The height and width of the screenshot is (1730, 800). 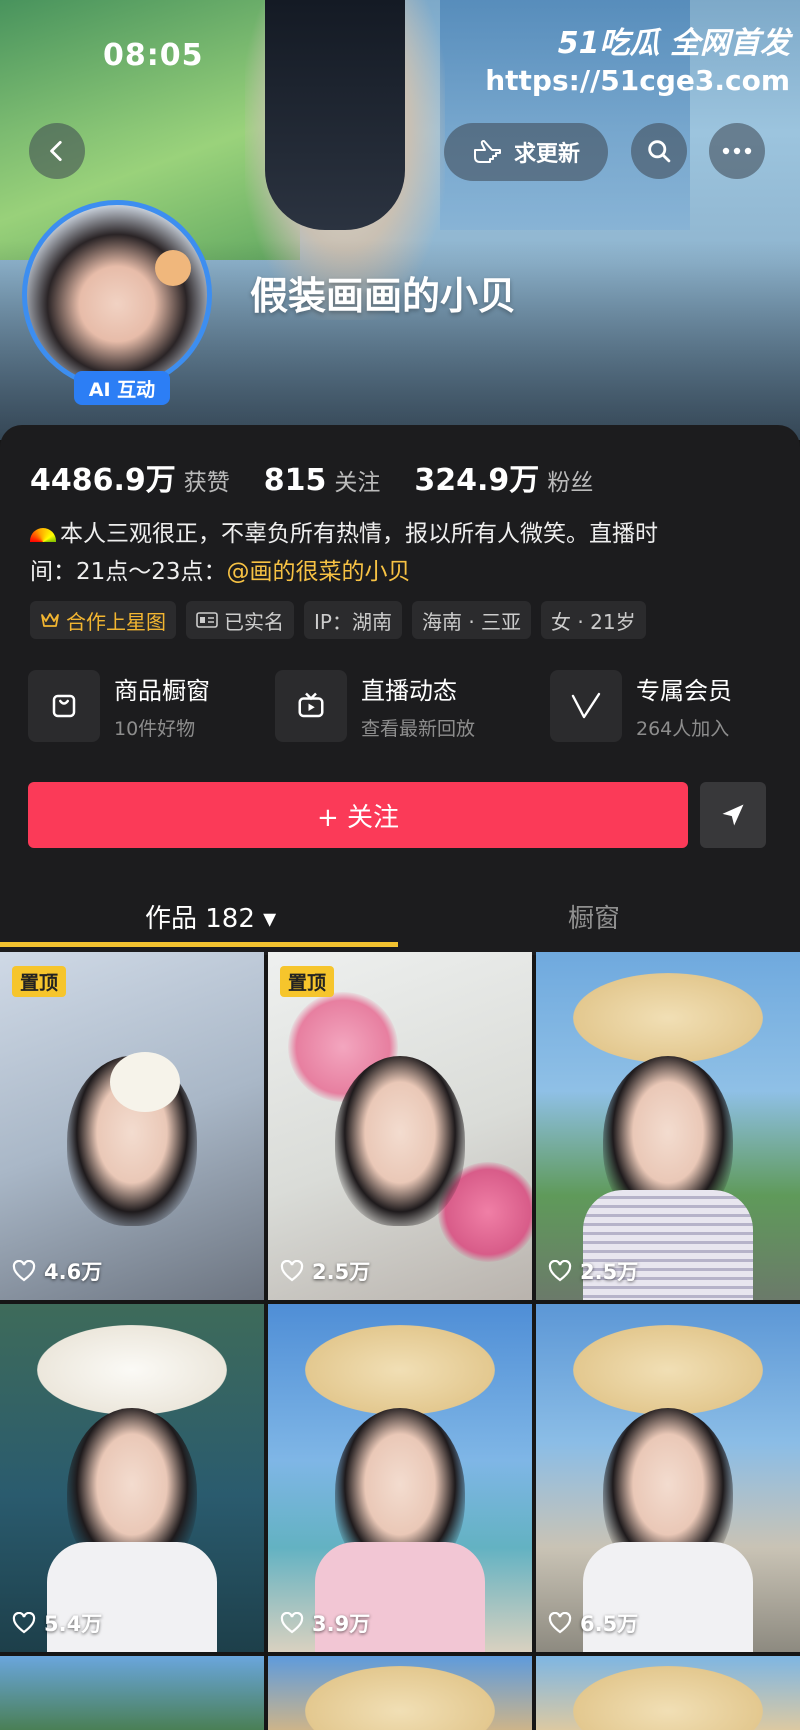 What do you see at coordinates (119, 706) in the screenshot?
I see `service-showcase: 商品橱窗 10件好物` at bounding box center [119, 706].